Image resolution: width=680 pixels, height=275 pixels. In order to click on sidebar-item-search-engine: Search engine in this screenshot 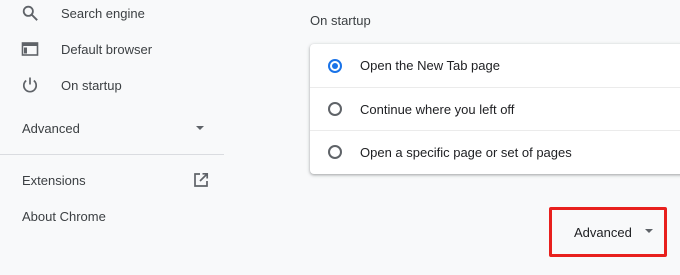, I will do `click(112, 14)`.